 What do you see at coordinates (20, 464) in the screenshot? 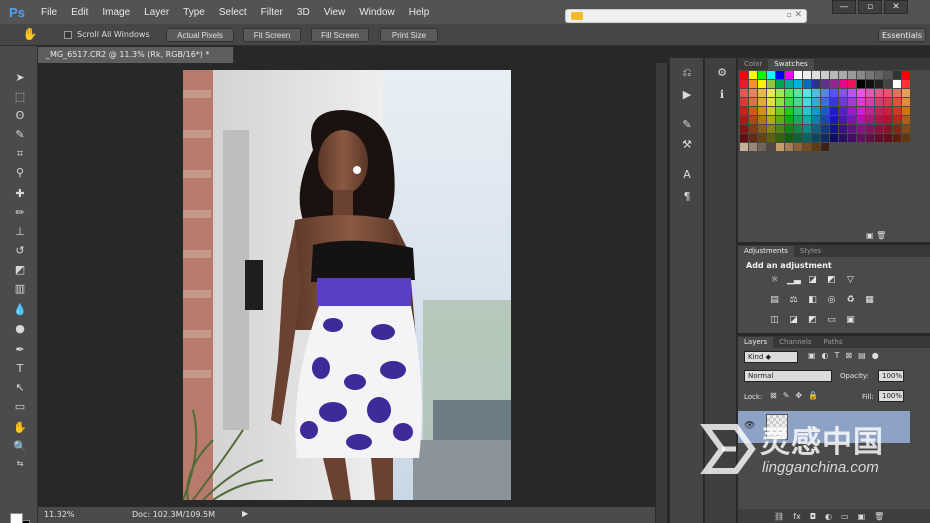
I see `swap-colors-icon: ⇆` at bounding box center [20, 464].